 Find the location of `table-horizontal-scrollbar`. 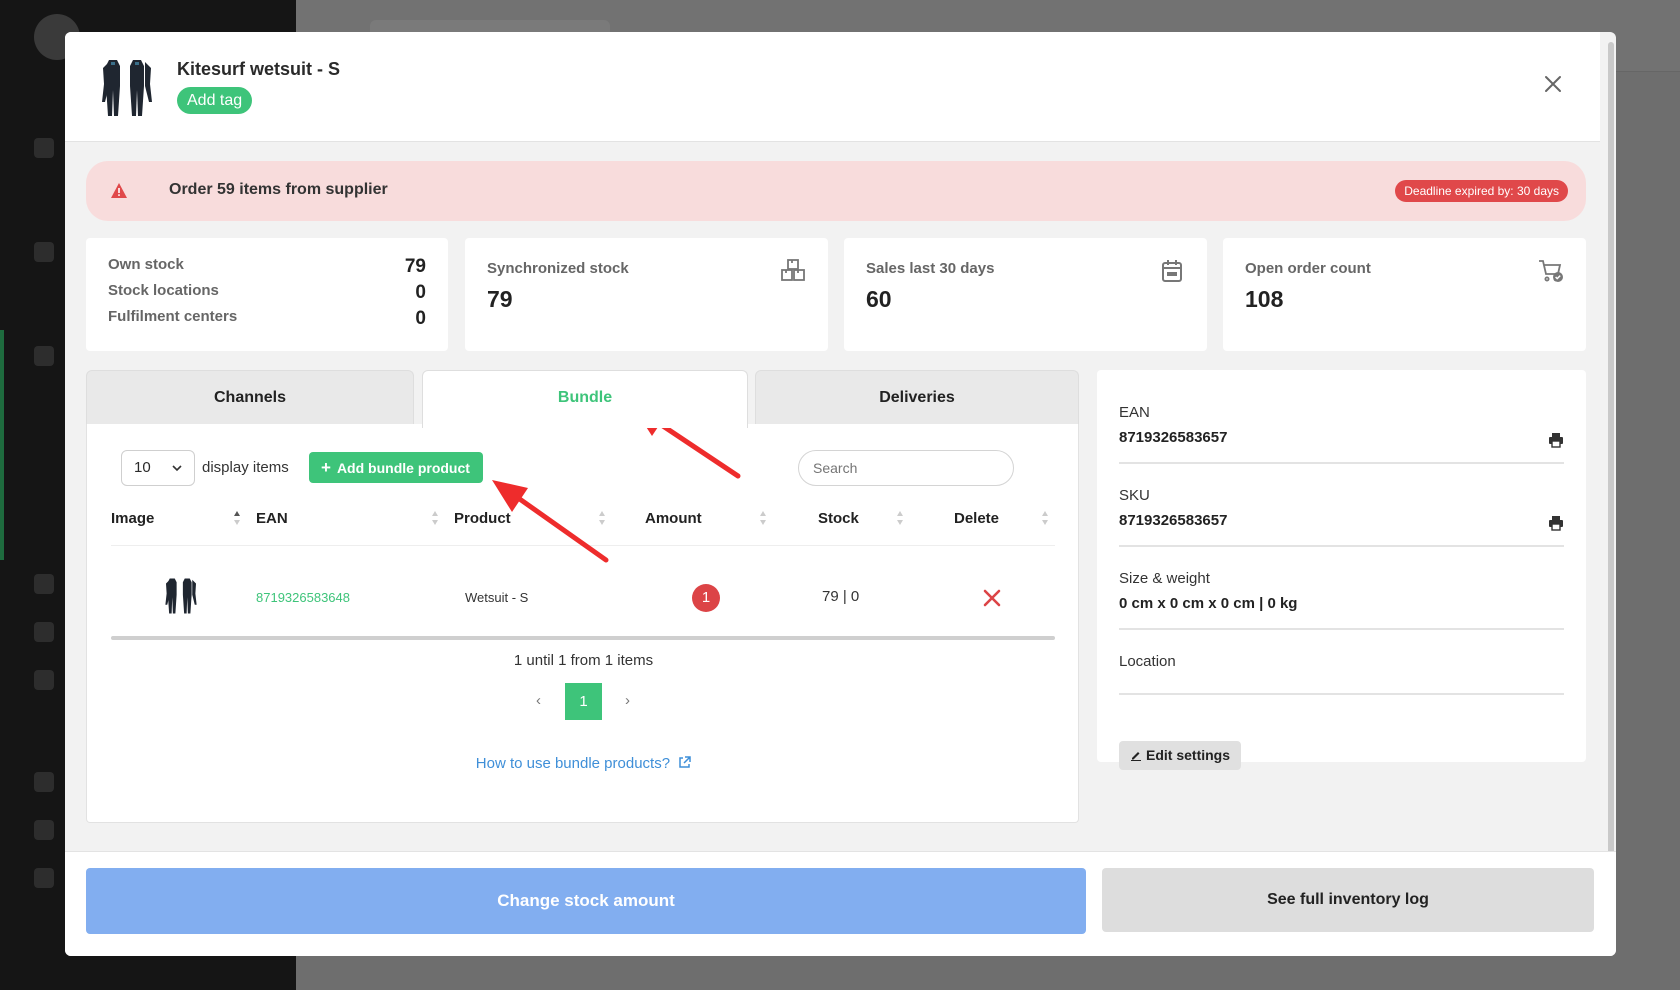

table-horizontal-scrollbar is located at coordinates (583, 638).